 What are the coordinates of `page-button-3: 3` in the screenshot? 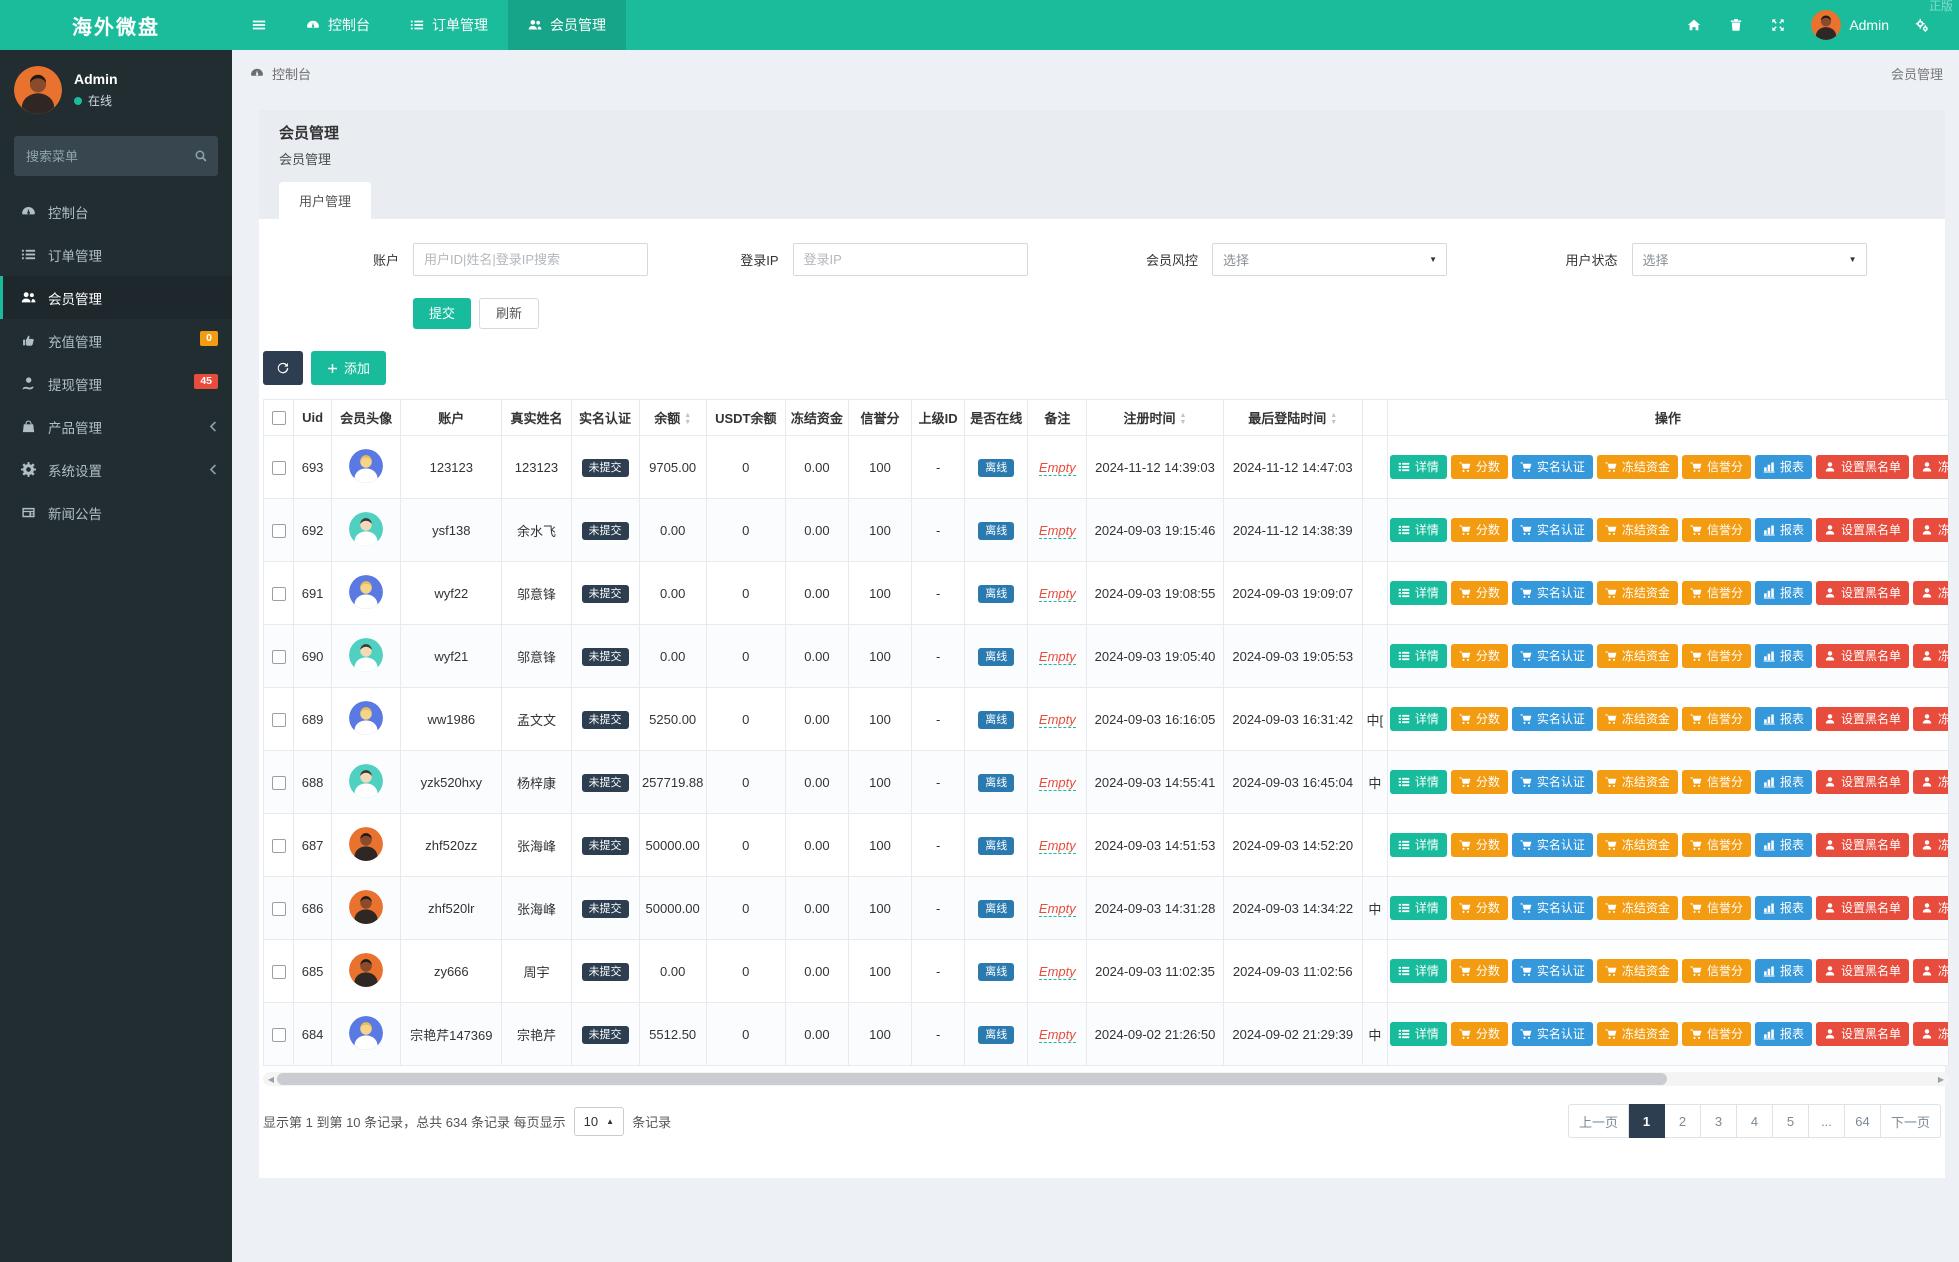 It's located at (1718, 1121).